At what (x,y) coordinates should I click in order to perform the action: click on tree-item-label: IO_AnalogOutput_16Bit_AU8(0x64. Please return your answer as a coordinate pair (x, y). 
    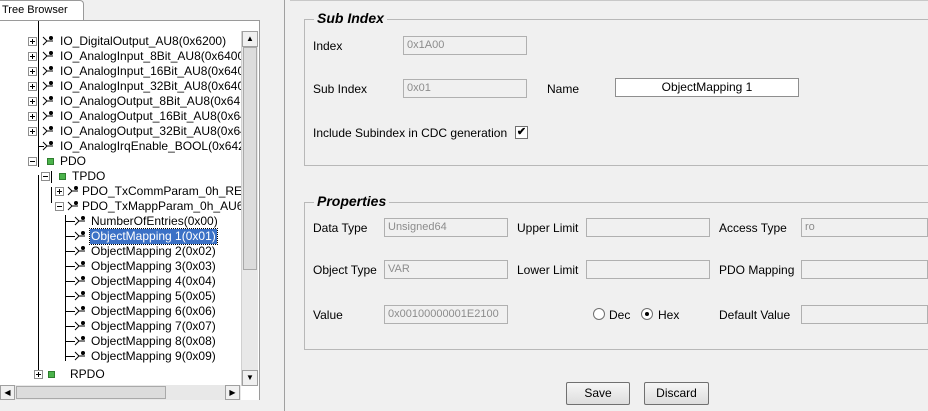
    Looking at the image, I should click on (153, 116).